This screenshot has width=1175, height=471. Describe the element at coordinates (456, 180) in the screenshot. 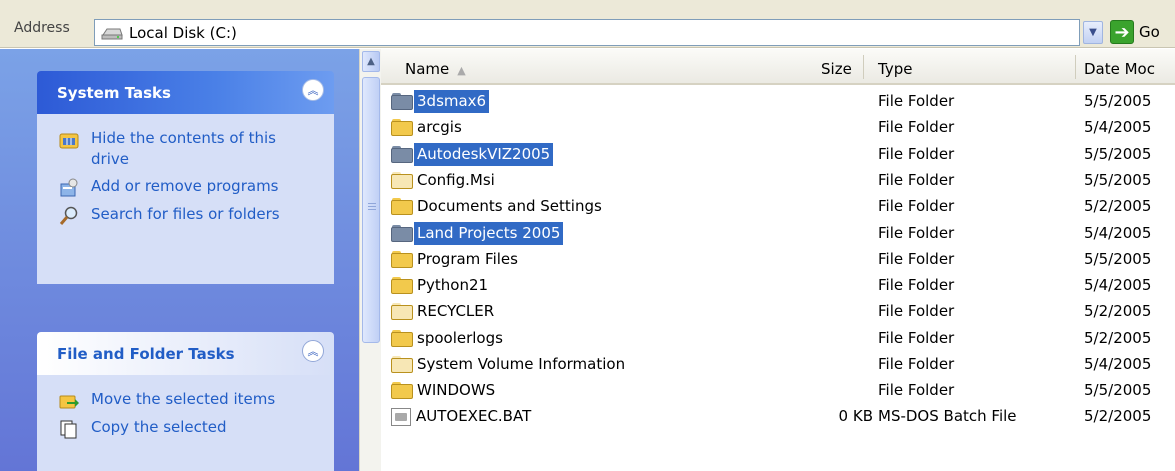

I see `file-name: Config.Msi` at that location.